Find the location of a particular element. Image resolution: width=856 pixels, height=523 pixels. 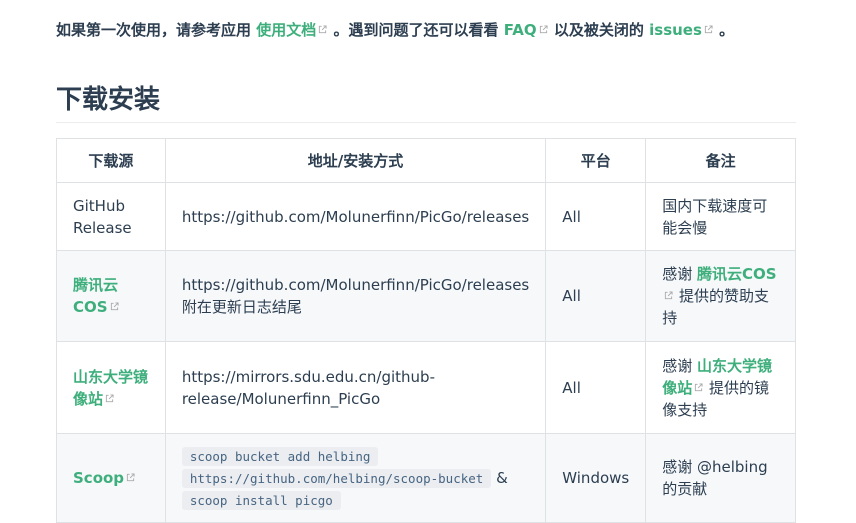

source-cell: Scoop is located at coordinates (111, 478).